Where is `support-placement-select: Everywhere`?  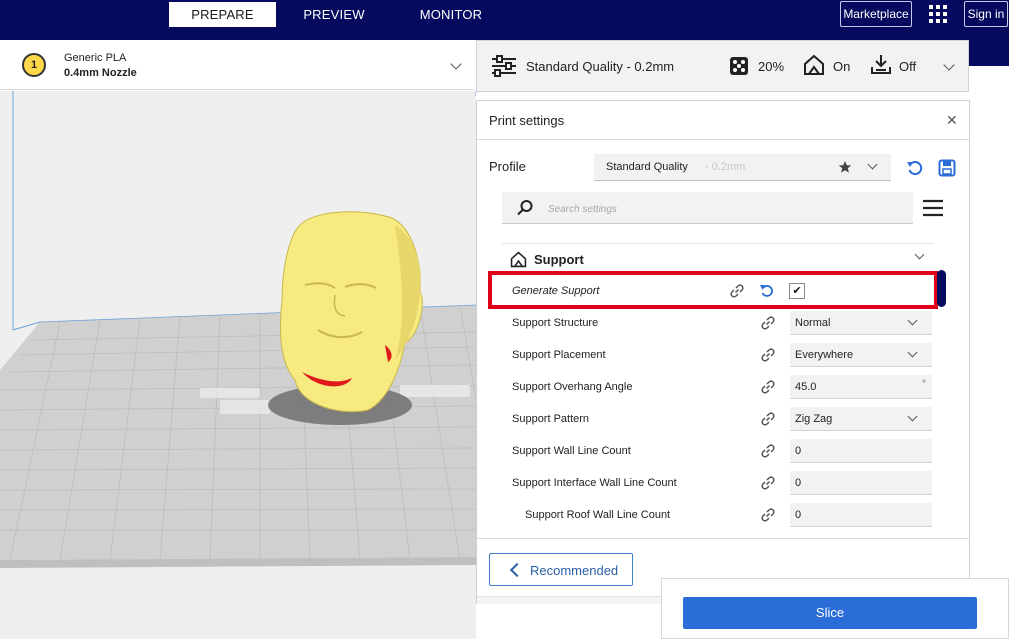
support-placement-select: Everywhere is located at coordinates (861, 355).